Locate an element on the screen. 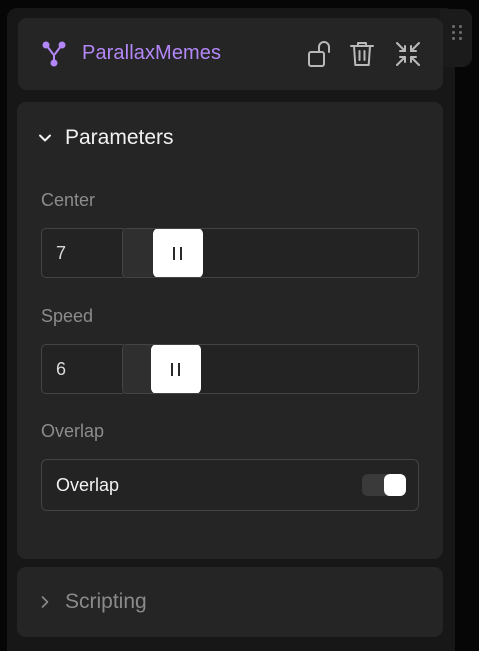 This screenshot has width=479, height=651. trash-icon is located at coordinates (362, 54).